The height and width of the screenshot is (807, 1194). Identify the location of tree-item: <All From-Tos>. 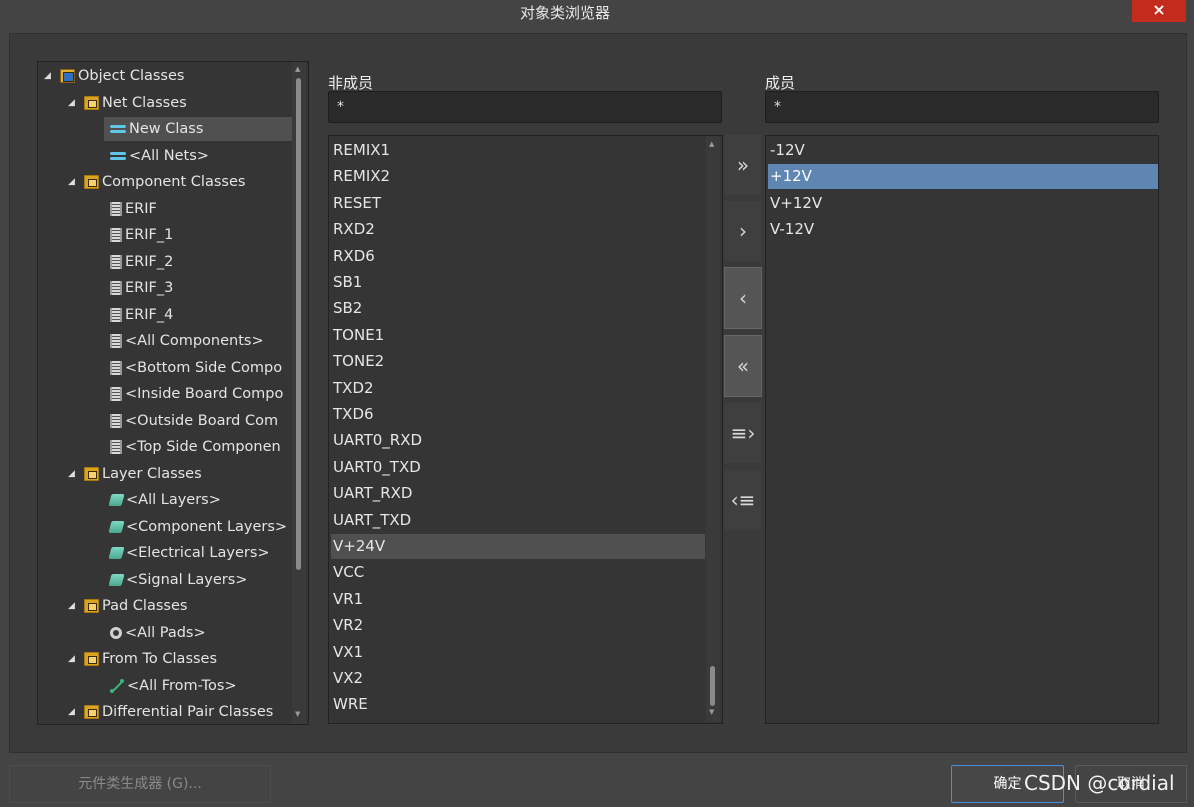
(198, 686).